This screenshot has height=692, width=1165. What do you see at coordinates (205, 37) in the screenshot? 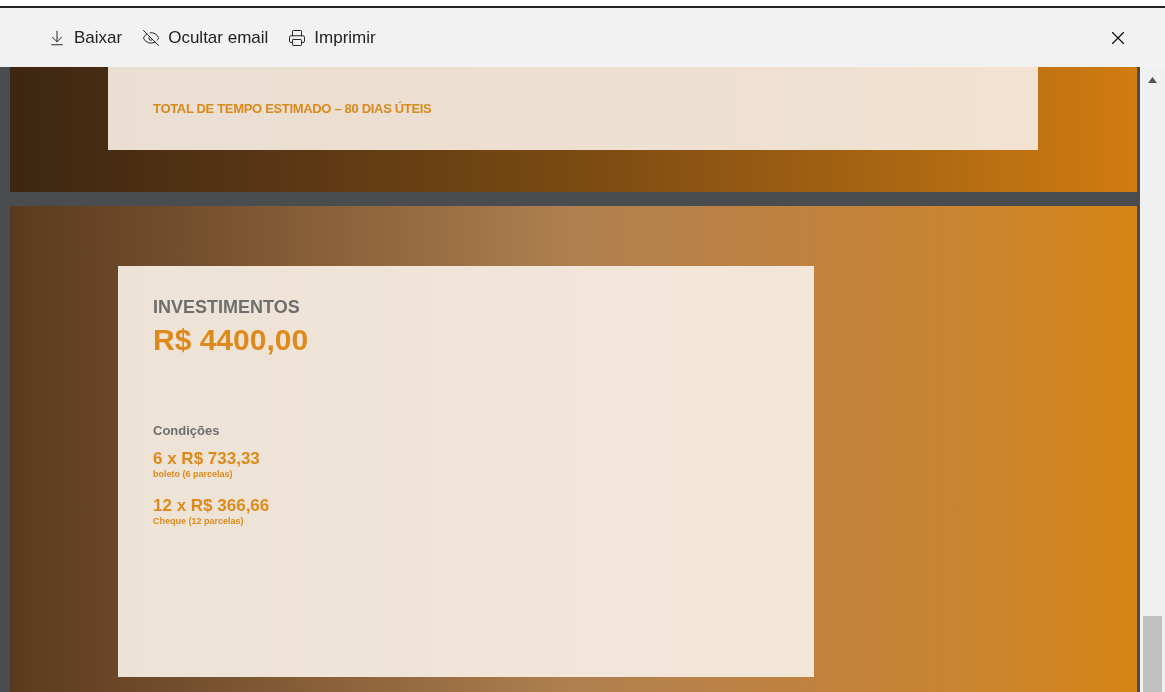
I see `toolbar-button: Ocultar email` at bounding box center [205, 37].